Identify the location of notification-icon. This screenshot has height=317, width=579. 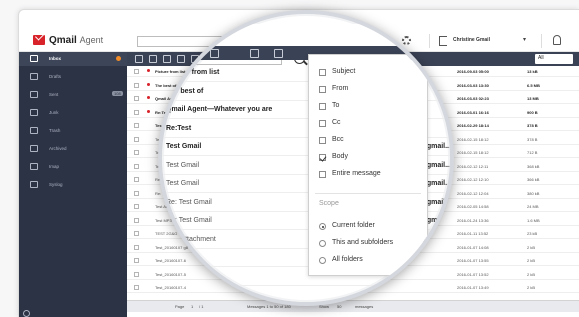
(557, 40).